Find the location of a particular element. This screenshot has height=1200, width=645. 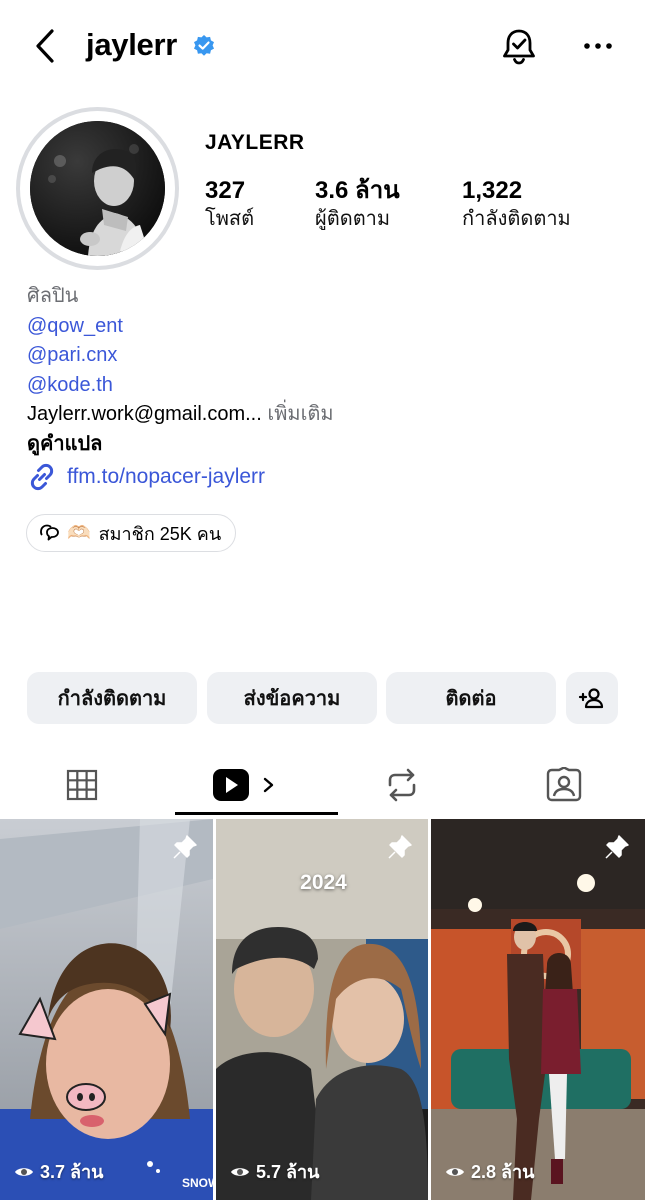

chat-bubbles-icon is located at coordinates (49, 532).